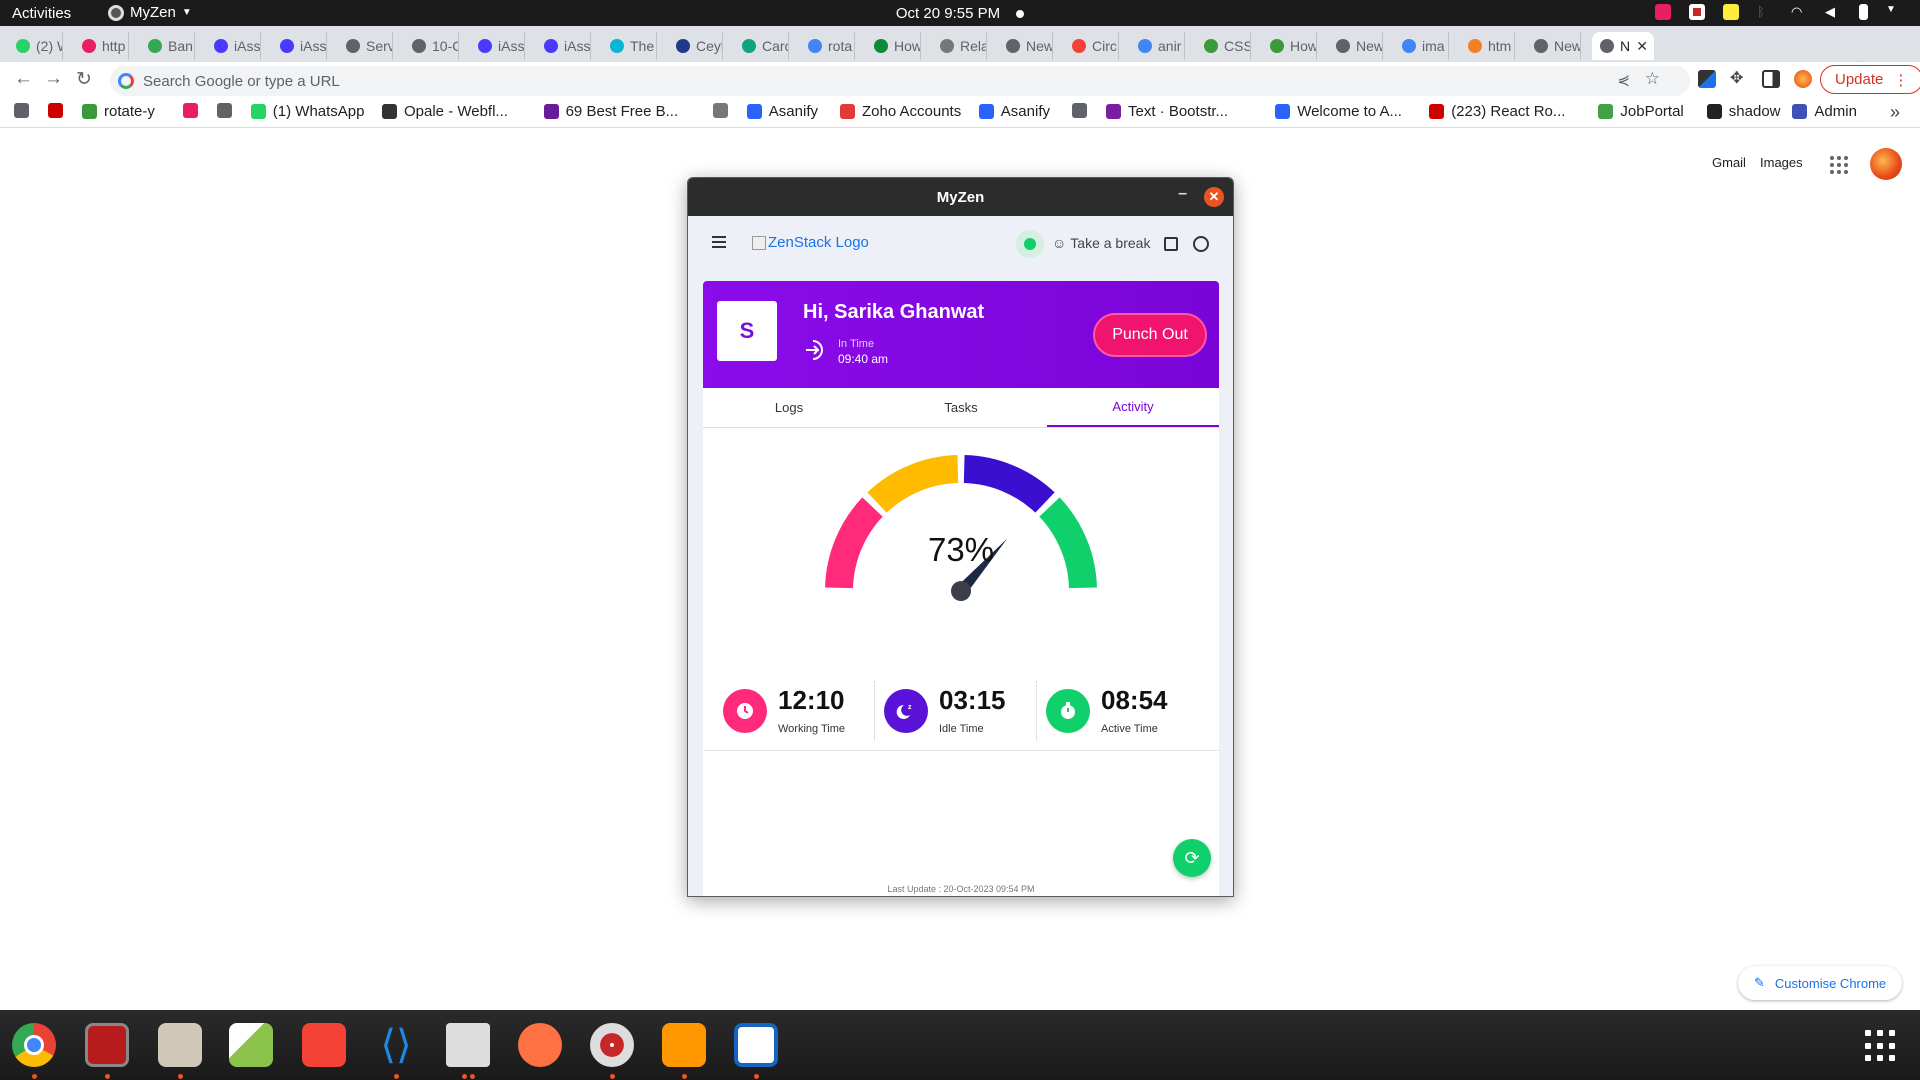  I want to click on files-dock-icon, so click(180, 1045).